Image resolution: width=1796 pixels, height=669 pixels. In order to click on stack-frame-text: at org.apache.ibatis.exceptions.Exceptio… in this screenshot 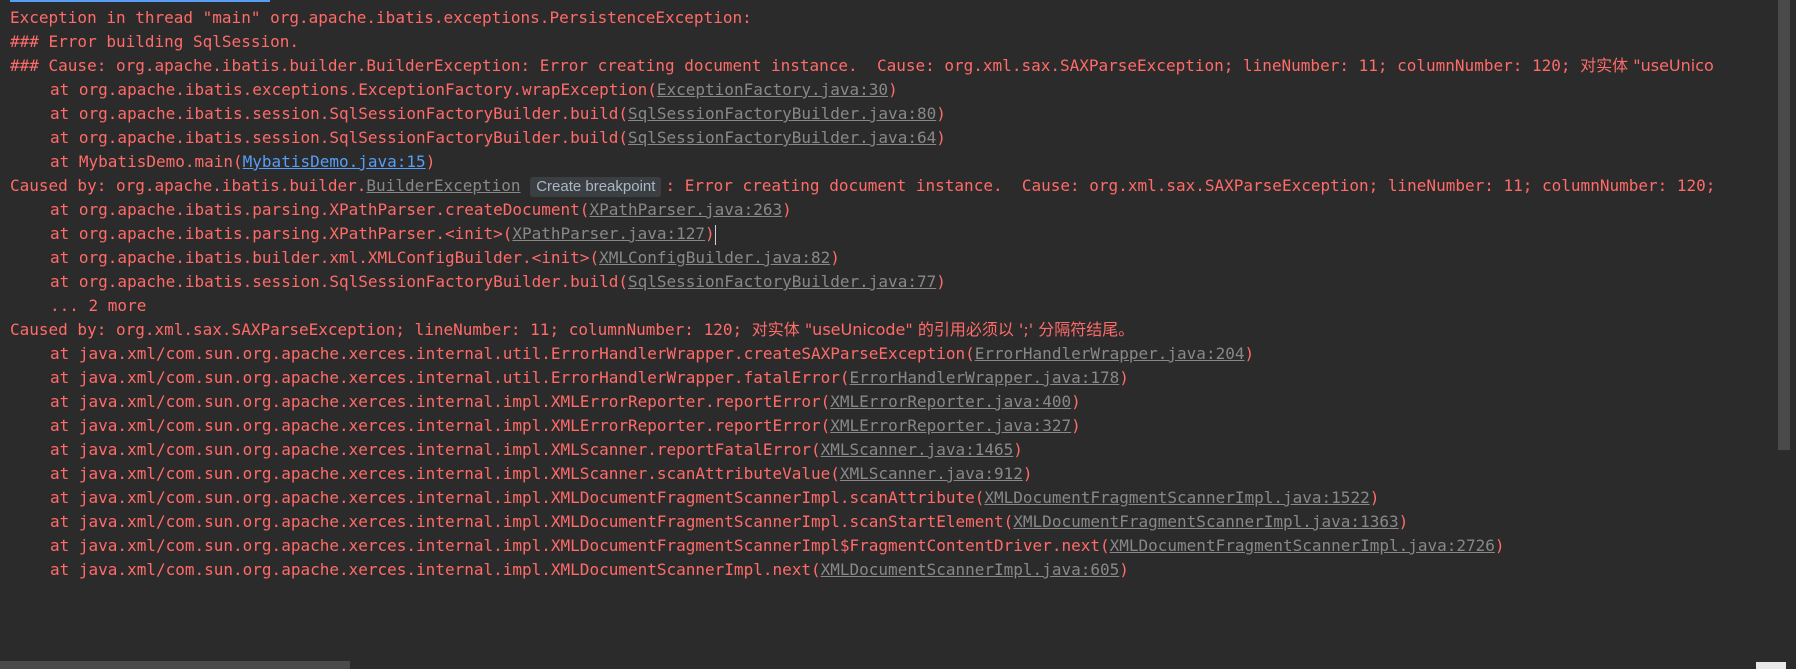, I will do `click(353, 89)`.